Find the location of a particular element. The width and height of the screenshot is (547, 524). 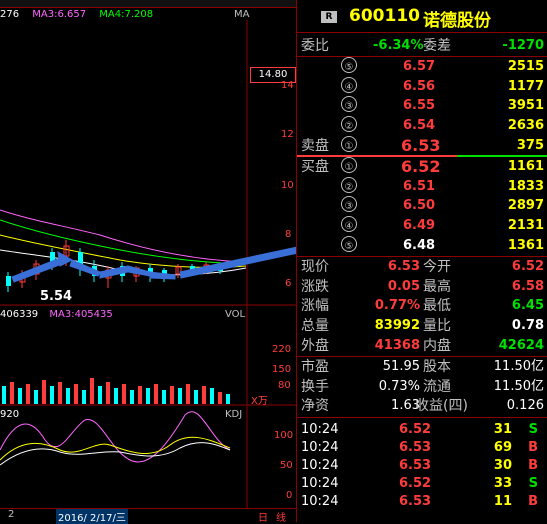

tick-volume: 31 is located at coordinates (502, 429).